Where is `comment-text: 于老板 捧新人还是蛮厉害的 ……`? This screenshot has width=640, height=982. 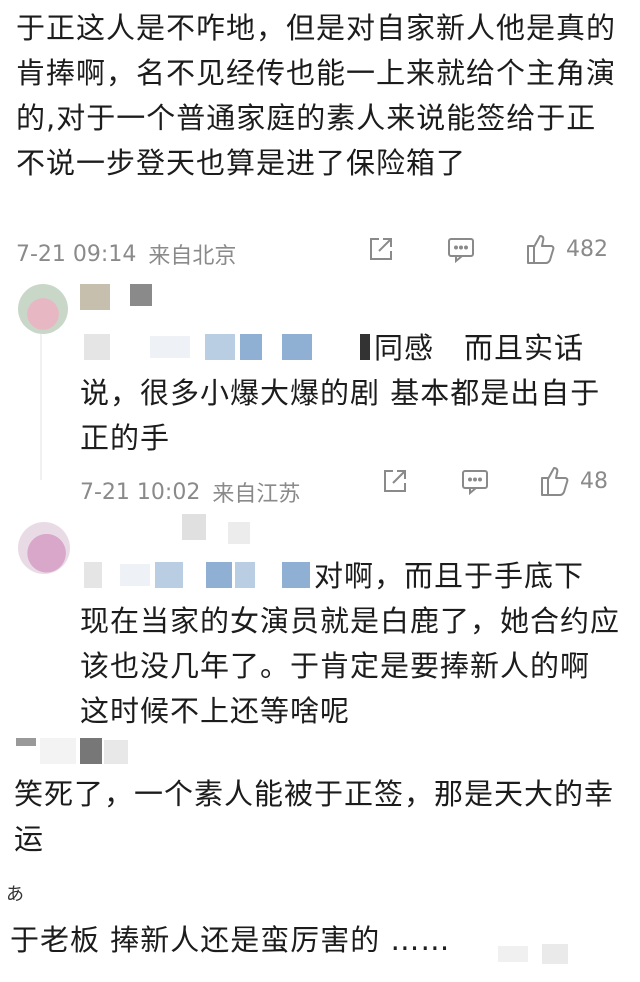 comment-text: 于老板 捧新人还是蛮厉害的 …… is located at coordinates (230, 940).